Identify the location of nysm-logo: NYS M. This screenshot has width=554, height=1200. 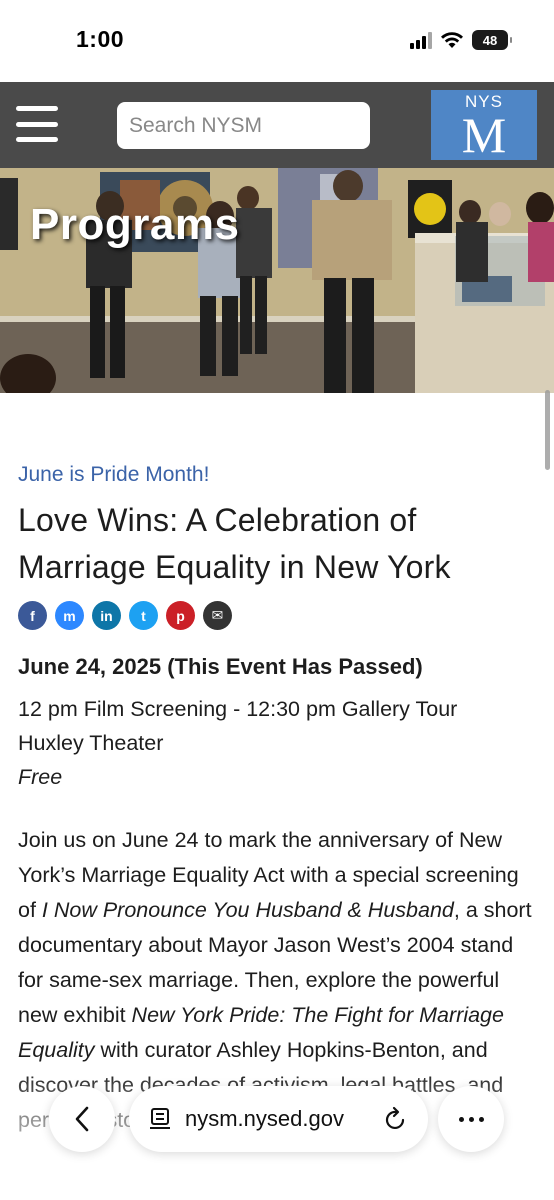
(484, 125).